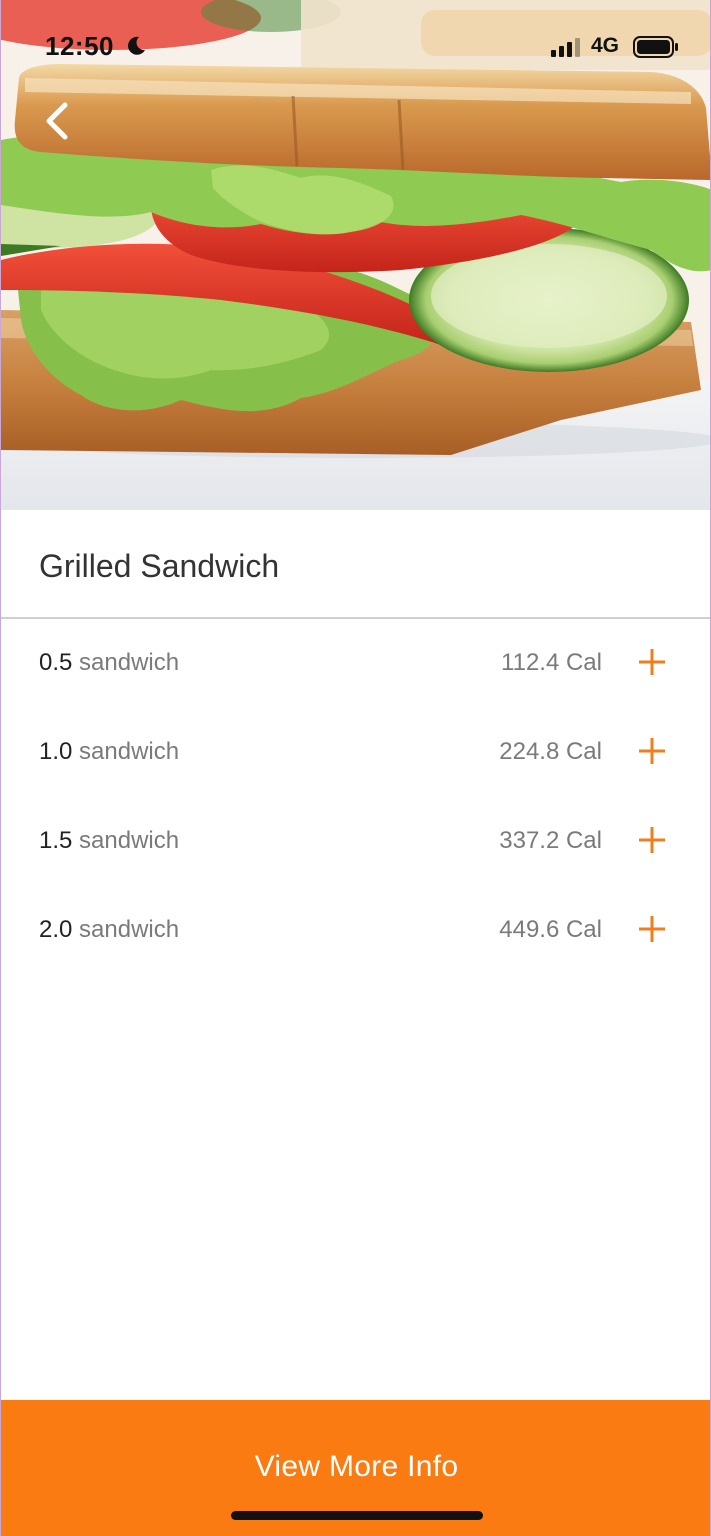 Image resolution: width=711 pixels, height=1536 pixels. I want to click on serving-size: 1.0 sandwich, so click(109, 752).